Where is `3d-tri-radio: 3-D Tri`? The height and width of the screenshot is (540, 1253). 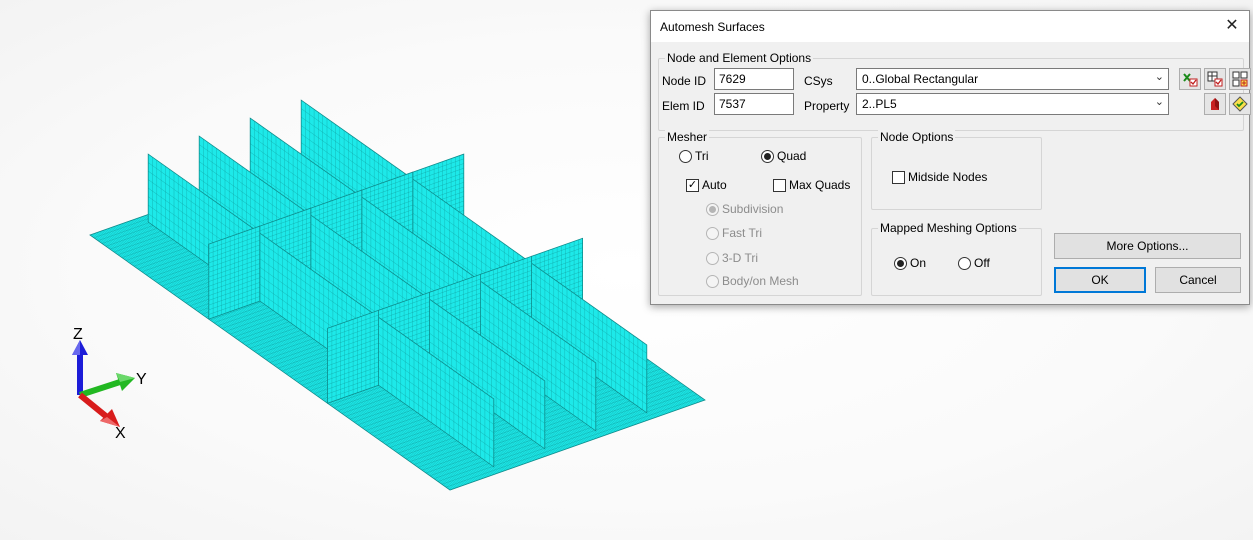
3d-tri-radio: 3-D Tri is located at coordinates (732, 258).